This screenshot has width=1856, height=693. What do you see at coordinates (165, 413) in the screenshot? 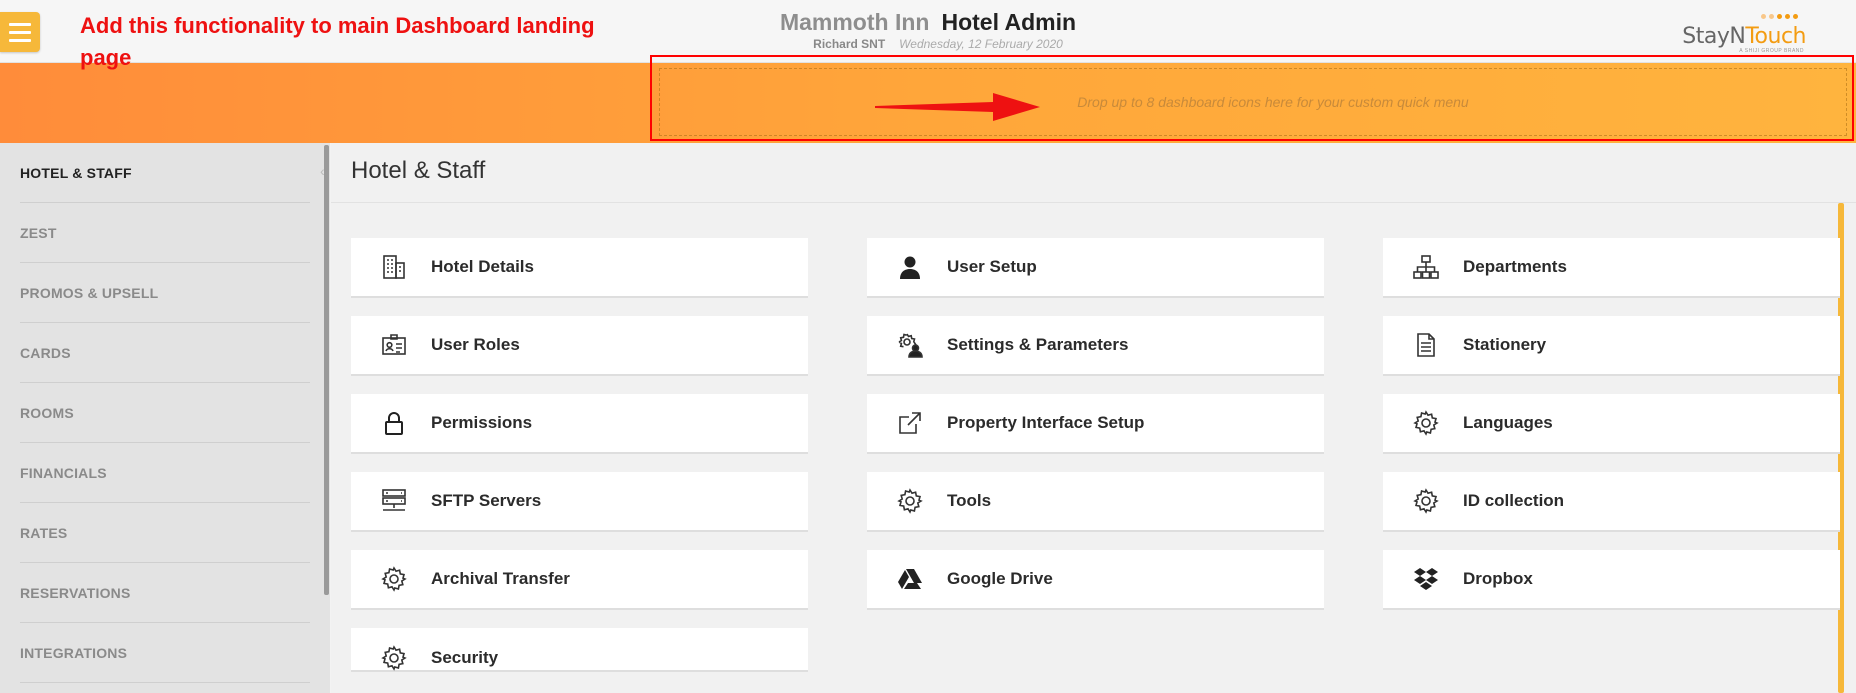
I see `sidebar-item-rooms: ROOMS` at bounding box center [165, 413].